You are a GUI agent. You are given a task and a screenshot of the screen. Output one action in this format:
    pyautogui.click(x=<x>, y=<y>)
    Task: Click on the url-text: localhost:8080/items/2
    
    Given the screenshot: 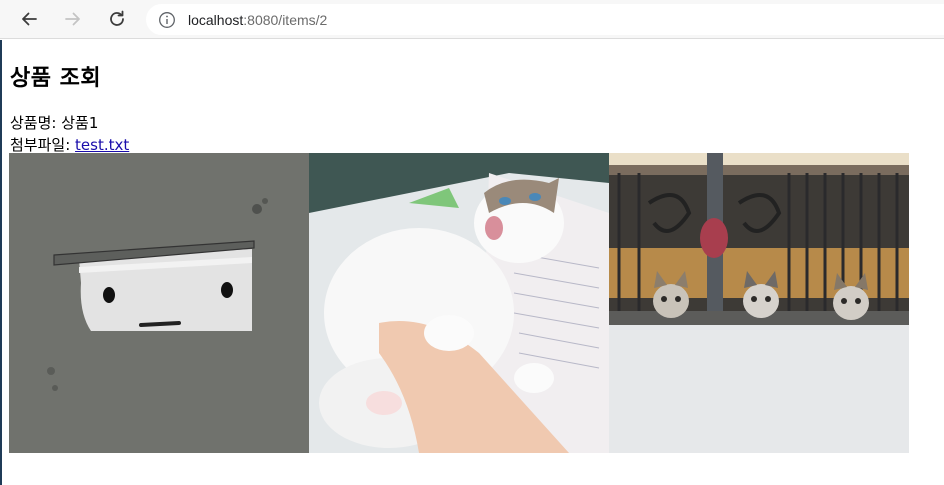 What is the action you would take?
    pyautogui.click(x=257, y=20)
    